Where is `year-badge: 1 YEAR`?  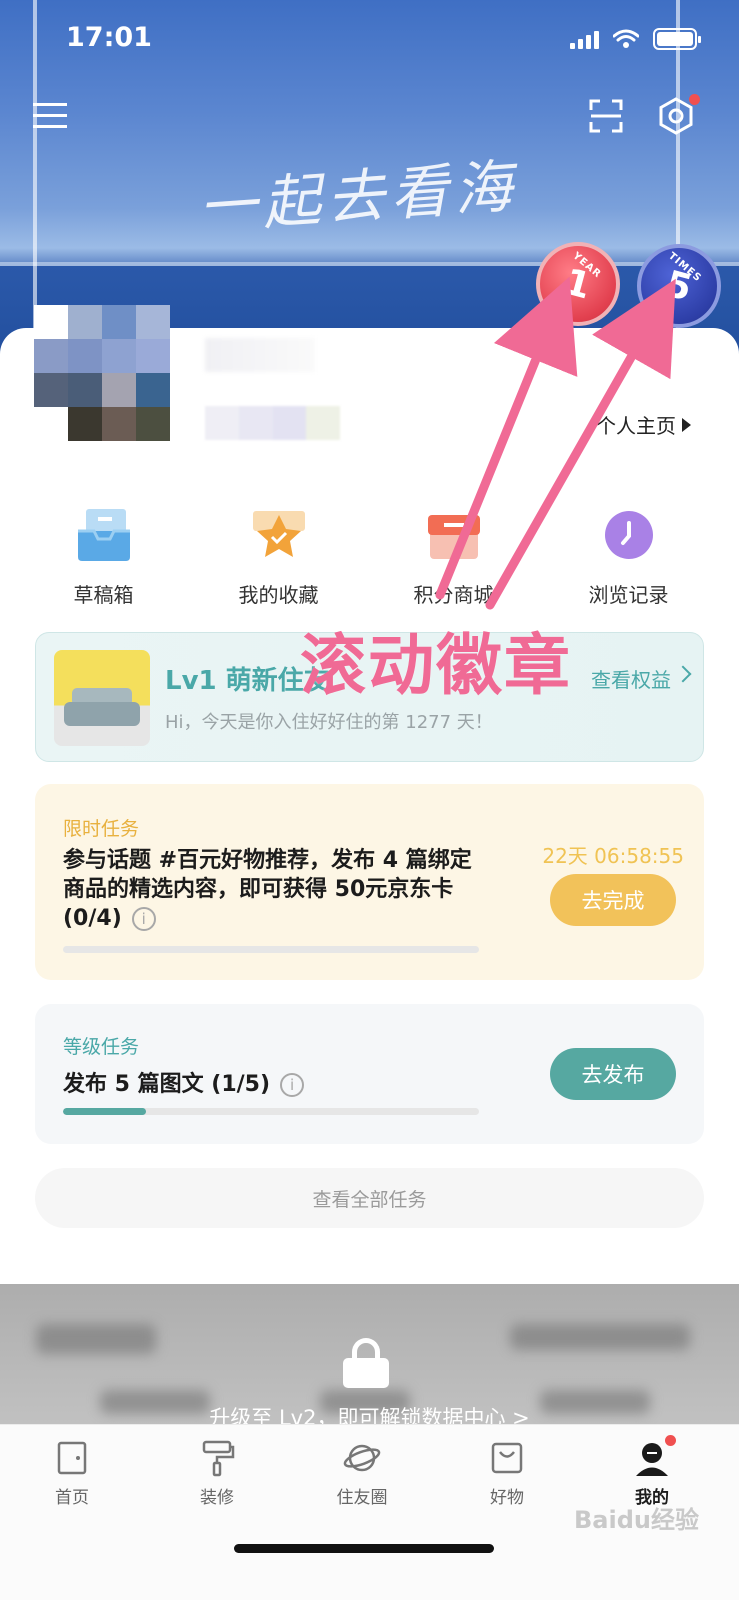 year-badge: 1 YEAR is located at coordinates (578, 284).